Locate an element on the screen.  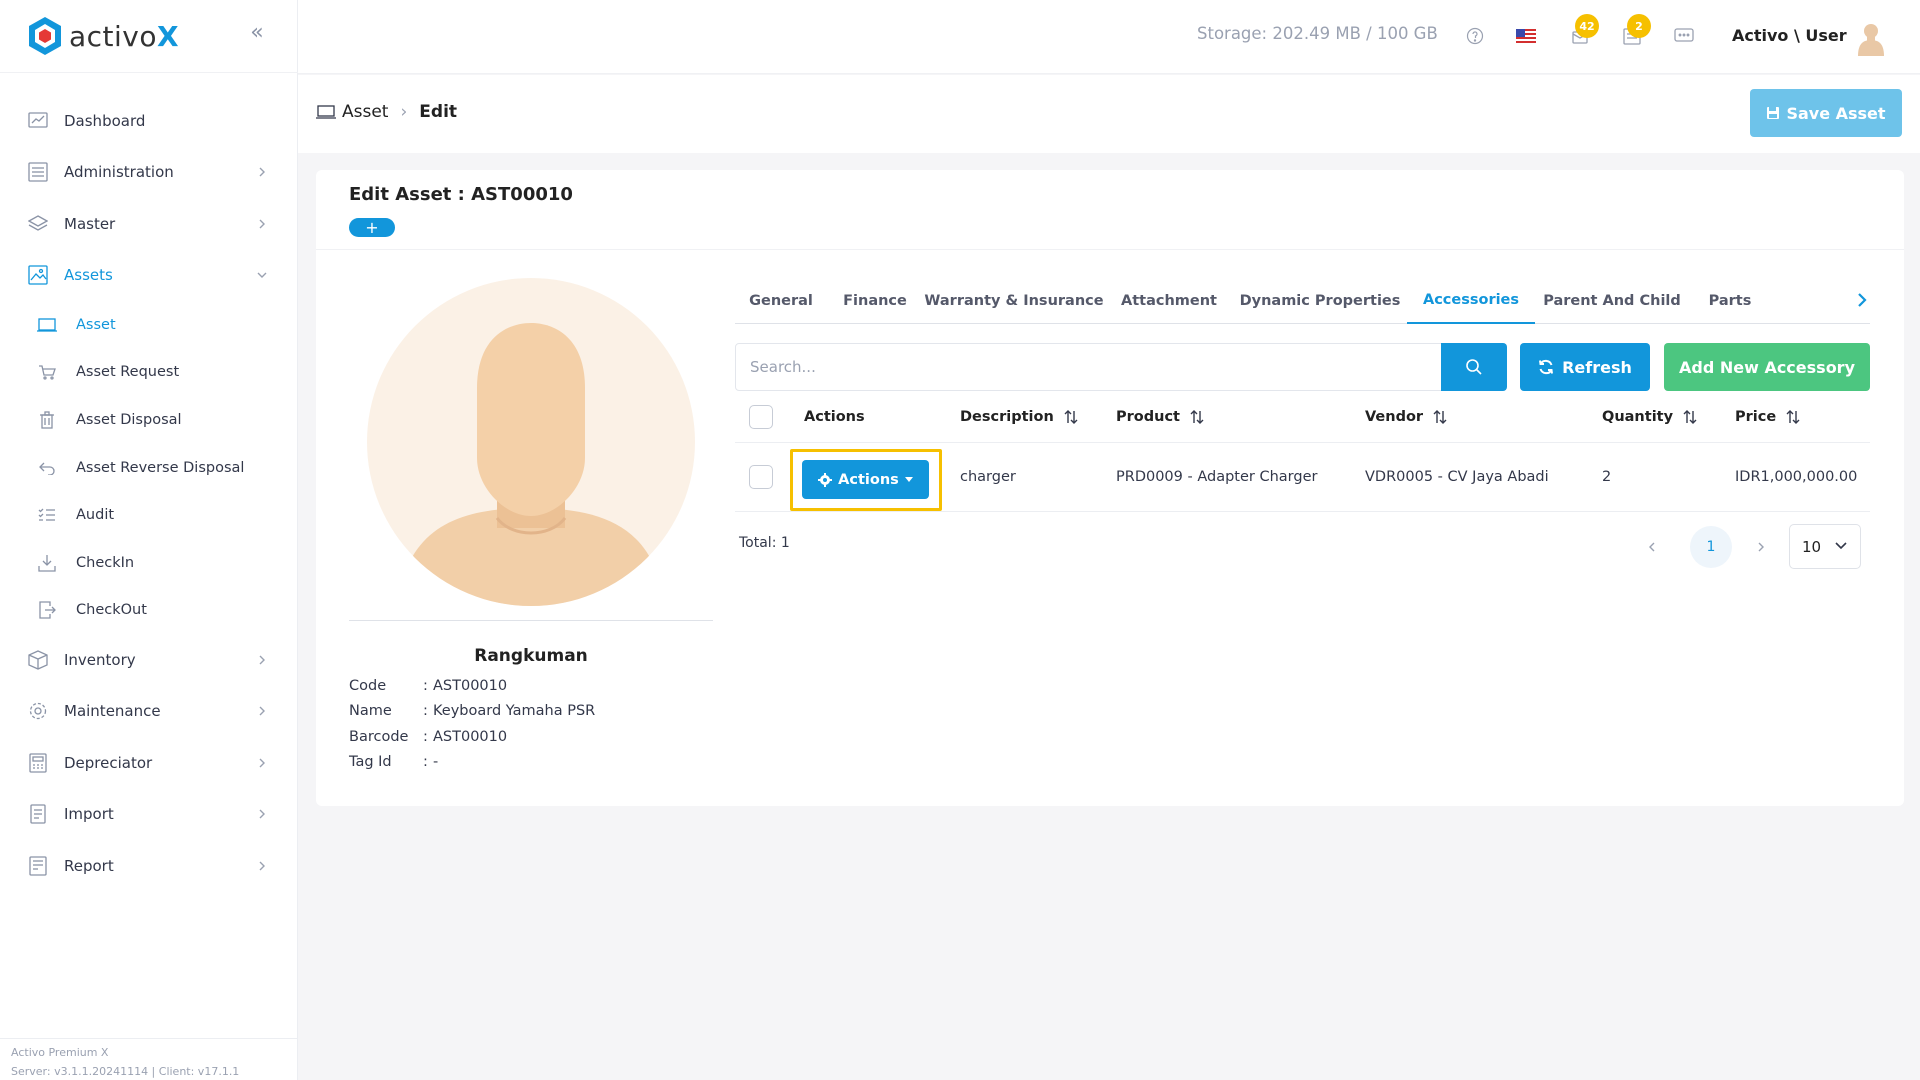
sidebar-item-label: Maintenance is located at coordinates (112, 711).